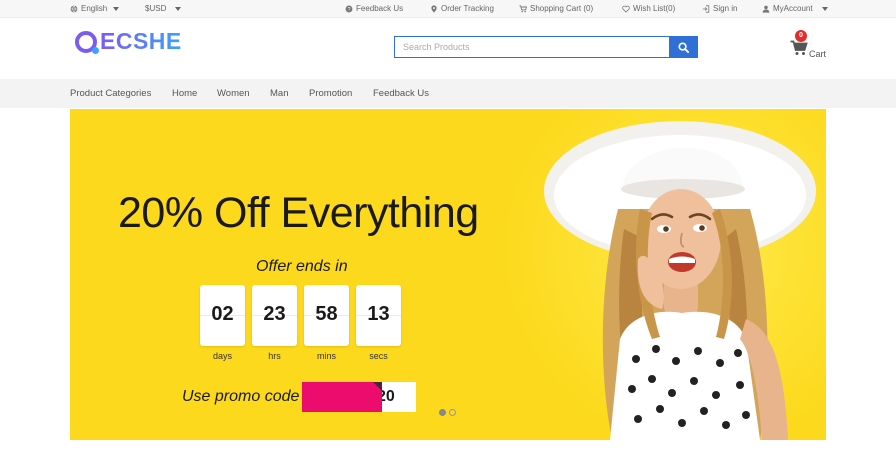 The width and height of the screenshot is (896, 465). I want to click on countdown-days-label: days, so click(222, 356).